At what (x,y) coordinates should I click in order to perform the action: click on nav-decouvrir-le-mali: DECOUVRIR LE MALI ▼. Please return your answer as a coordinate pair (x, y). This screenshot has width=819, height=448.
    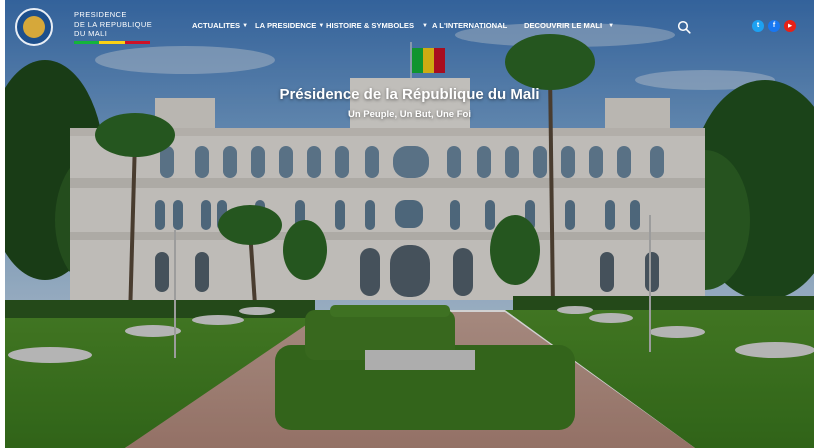
    Looking at the image, I should click on (569, 27).